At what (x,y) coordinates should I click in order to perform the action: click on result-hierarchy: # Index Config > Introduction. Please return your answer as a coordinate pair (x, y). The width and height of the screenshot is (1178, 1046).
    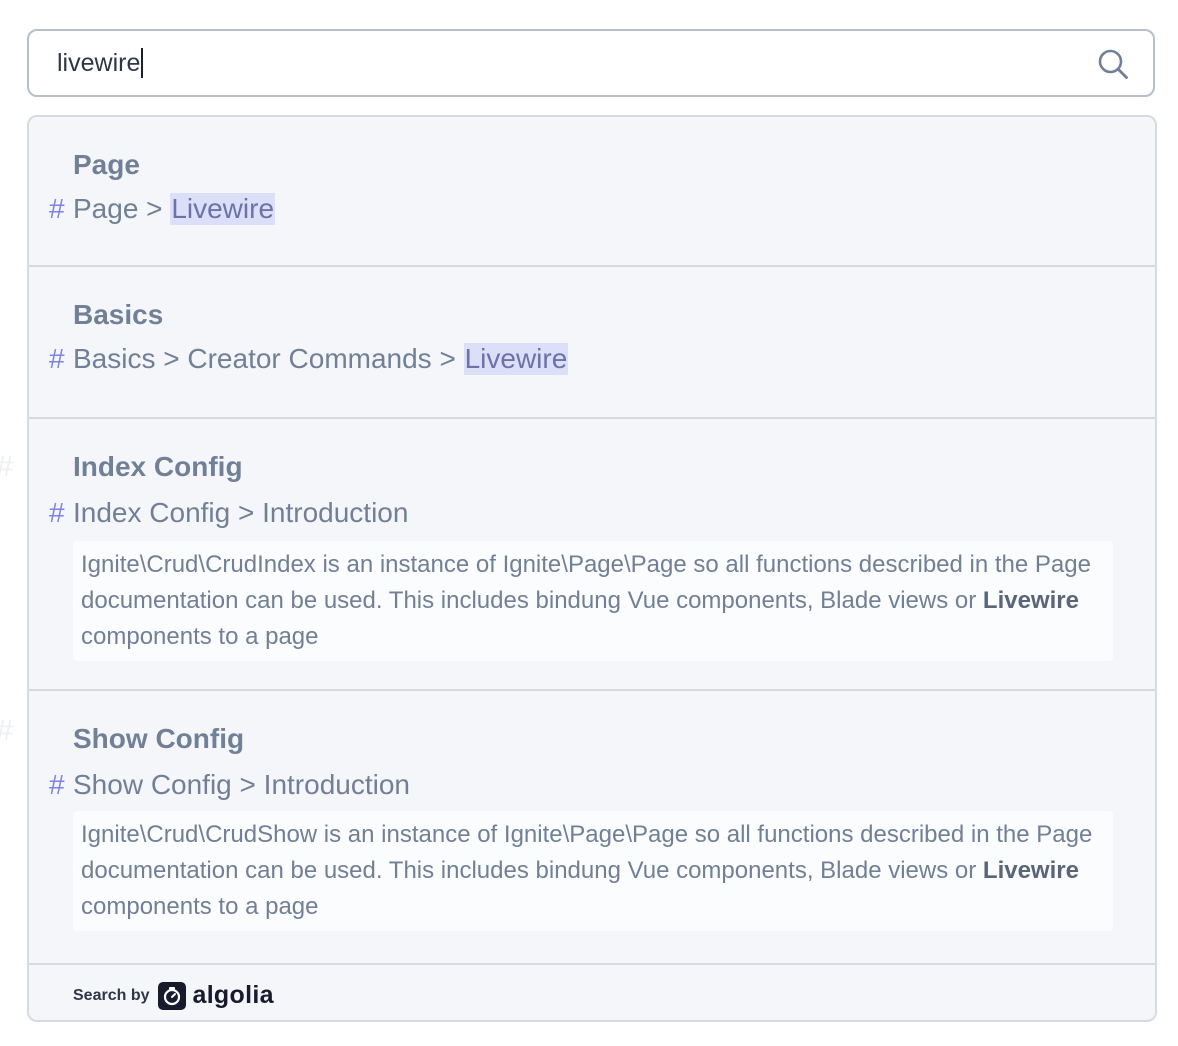
    Looking at the image, I should click on (228, 513).